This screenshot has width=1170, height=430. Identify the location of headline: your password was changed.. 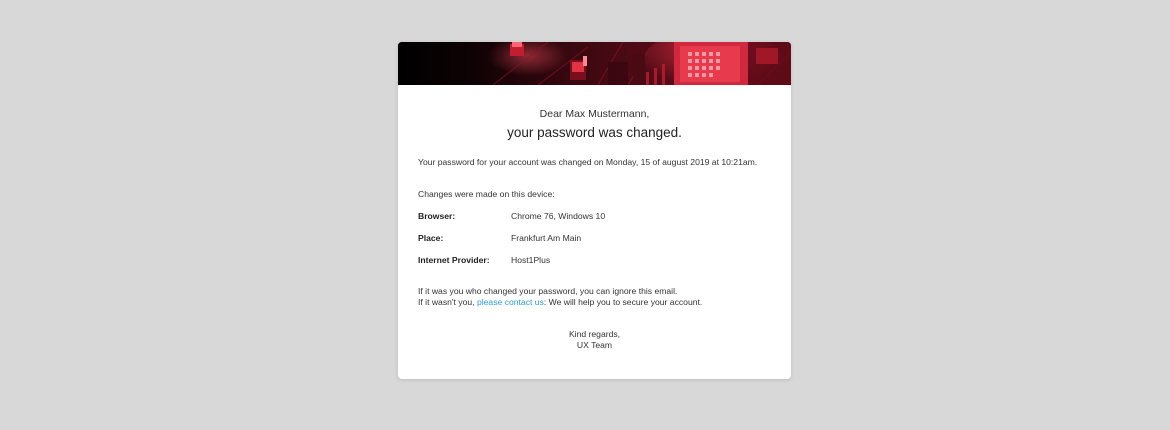
(594, 132).